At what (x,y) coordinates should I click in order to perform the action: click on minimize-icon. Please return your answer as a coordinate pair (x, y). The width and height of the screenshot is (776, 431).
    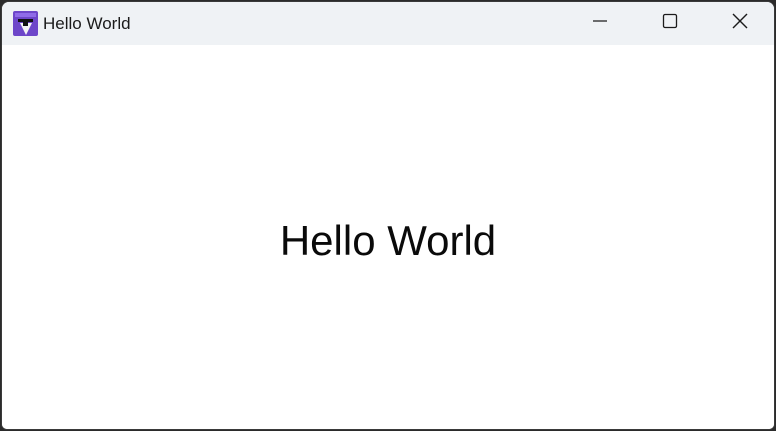
    Looking at the image, I should click on (600, 23).